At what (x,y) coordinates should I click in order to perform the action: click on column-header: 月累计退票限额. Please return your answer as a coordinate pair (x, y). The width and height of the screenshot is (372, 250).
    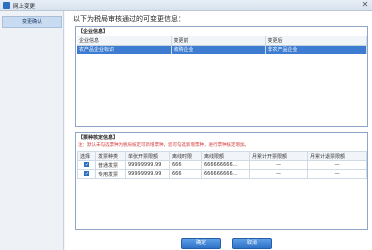
    Looking at the image, I should click on (337, 156).